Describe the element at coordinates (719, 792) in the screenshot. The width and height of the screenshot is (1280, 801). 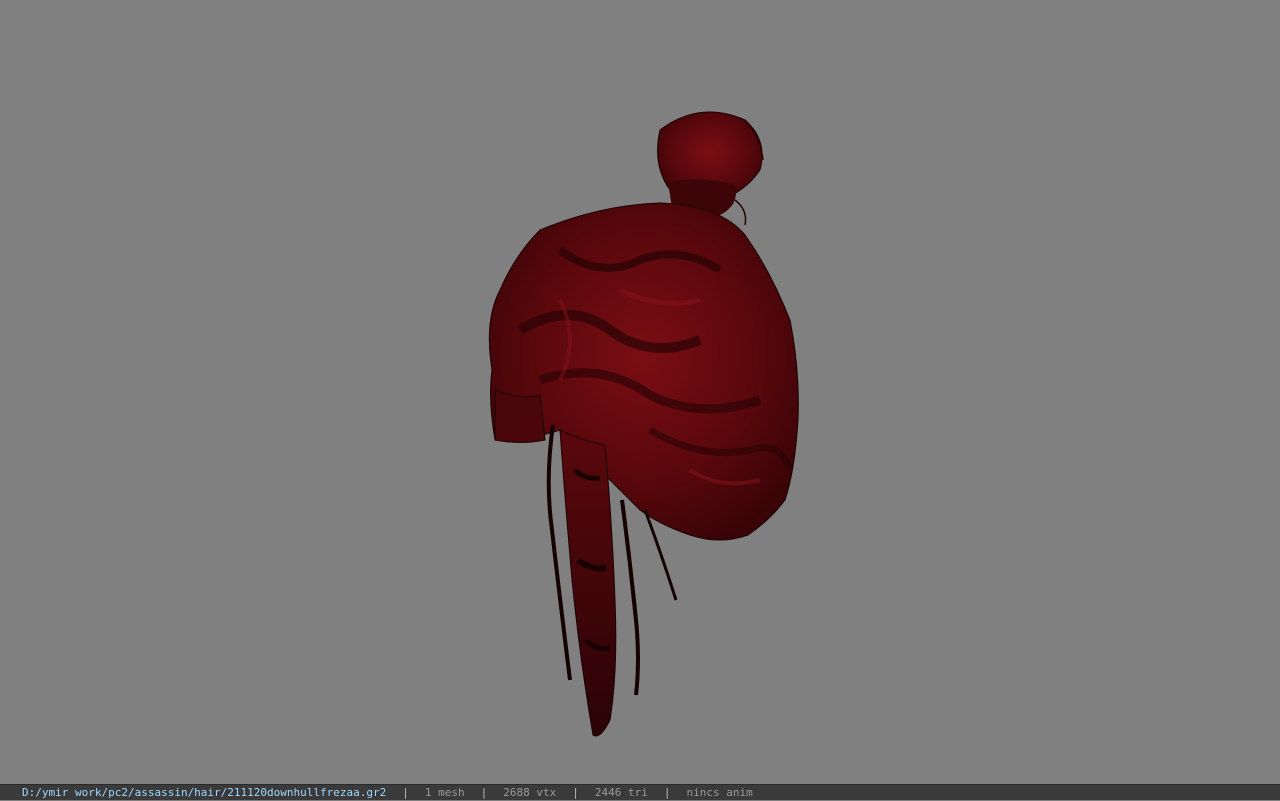
I see `status-anim: nincs anim` at that location.